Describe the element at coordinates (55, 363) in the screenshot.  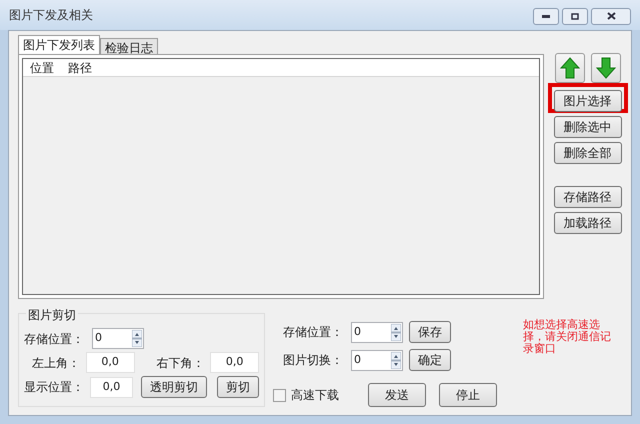
I see `field-label: 左上角：` at that location.